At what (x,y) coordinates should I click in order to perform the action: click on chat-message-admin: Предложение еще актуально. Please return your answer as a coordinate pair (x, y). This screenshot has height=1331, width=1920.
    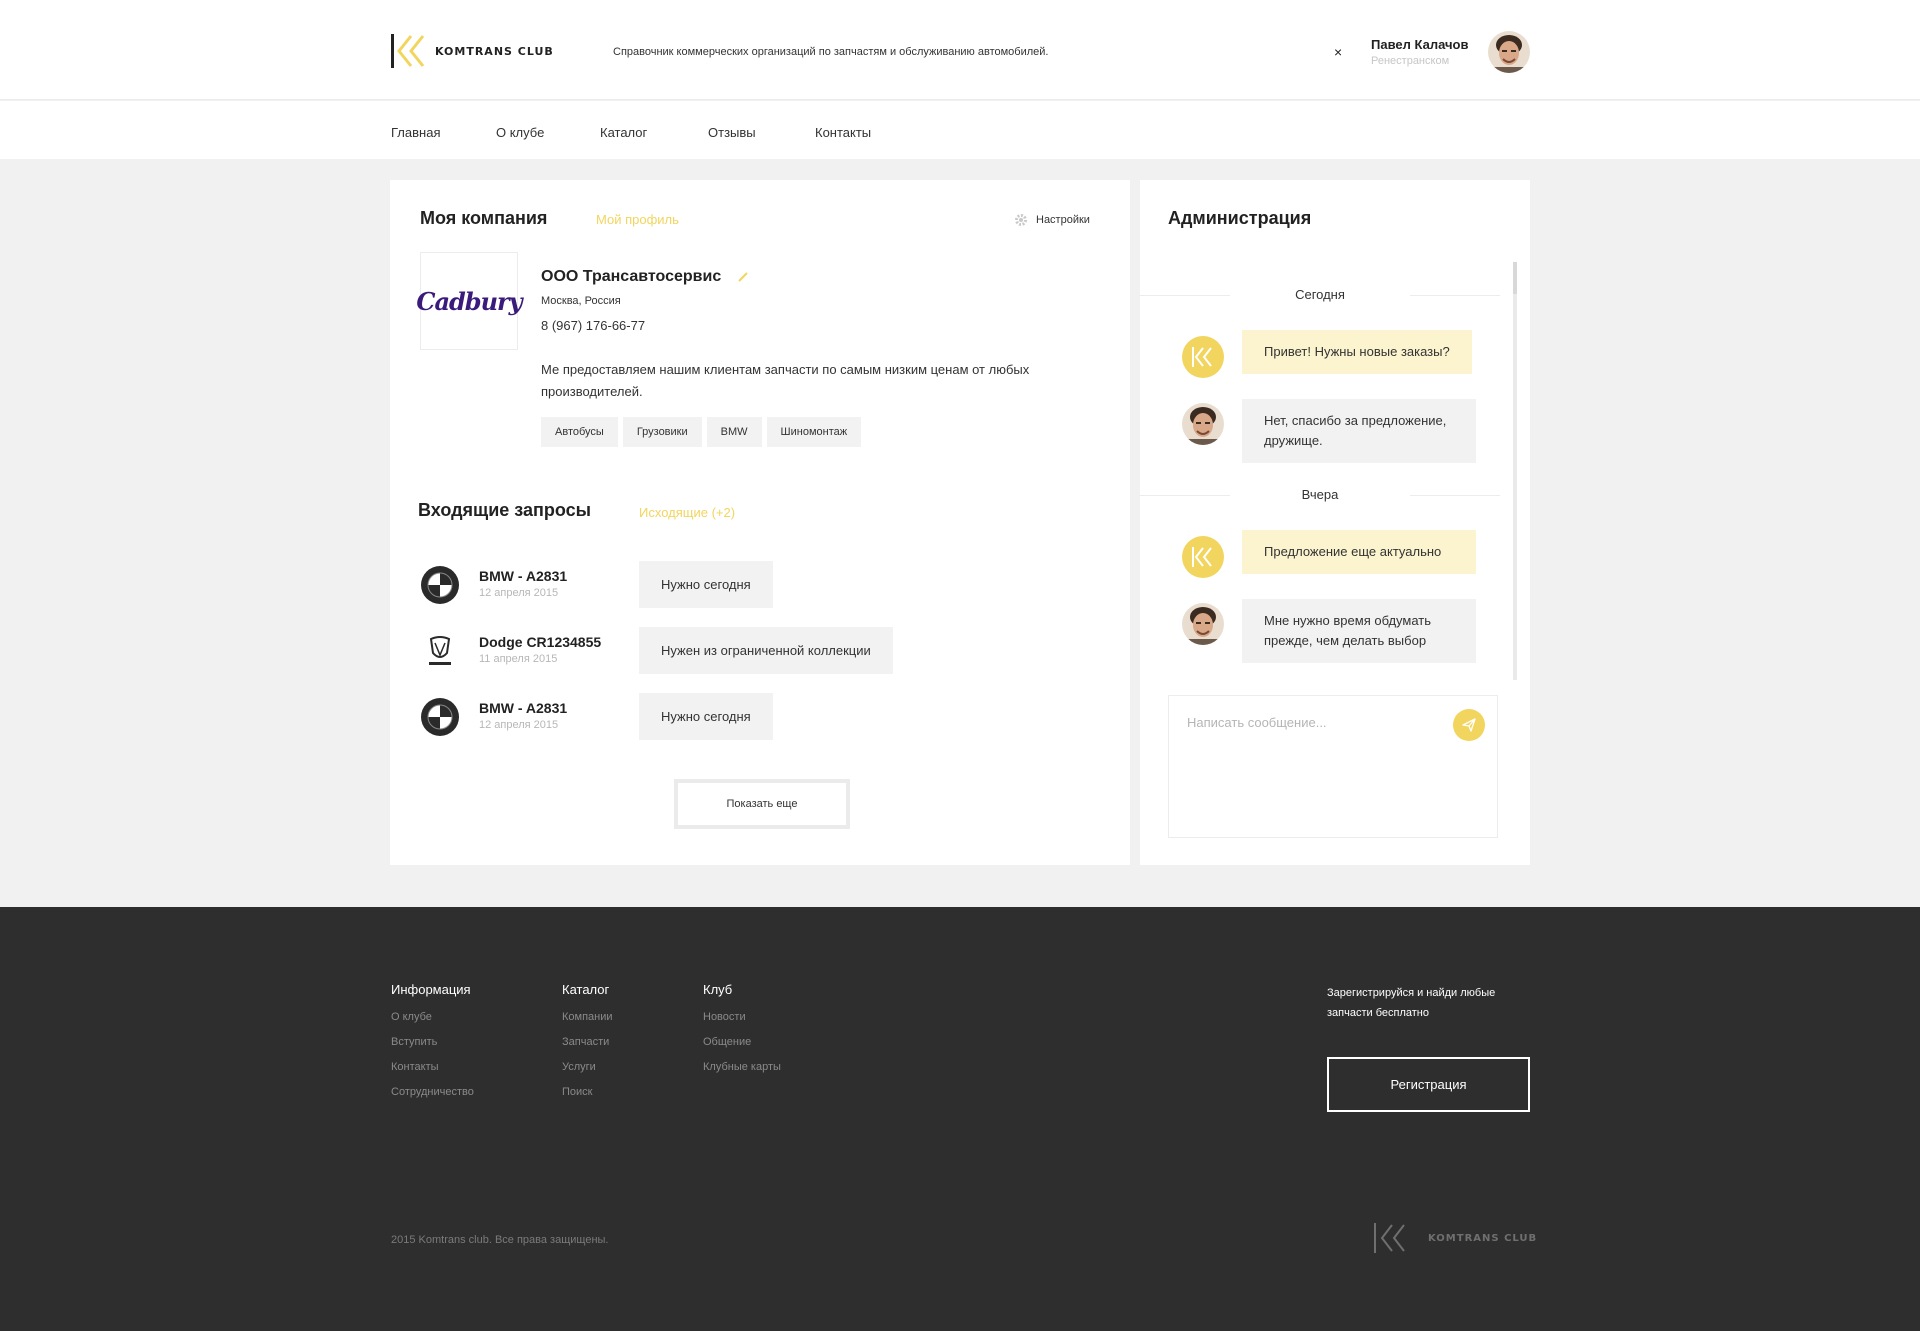
    Looking at the image, I should click on (1359, 552).